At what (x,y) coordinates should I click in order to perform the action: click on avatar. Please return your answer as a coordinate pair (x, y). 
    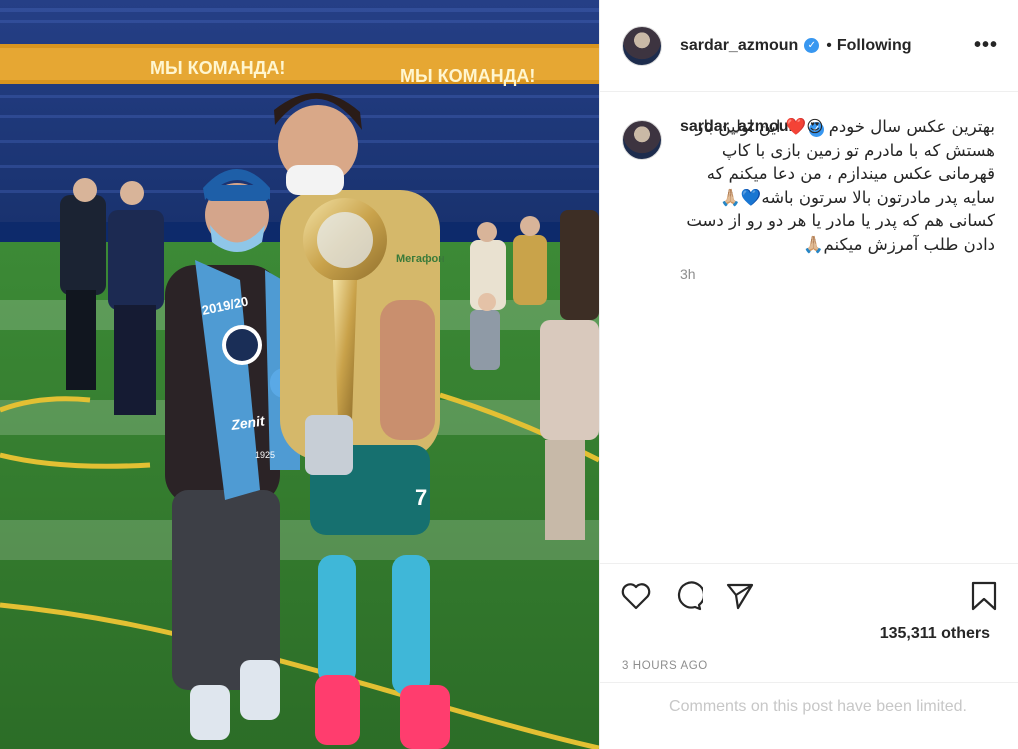
    Looking at the image, I should click on (642, 45).